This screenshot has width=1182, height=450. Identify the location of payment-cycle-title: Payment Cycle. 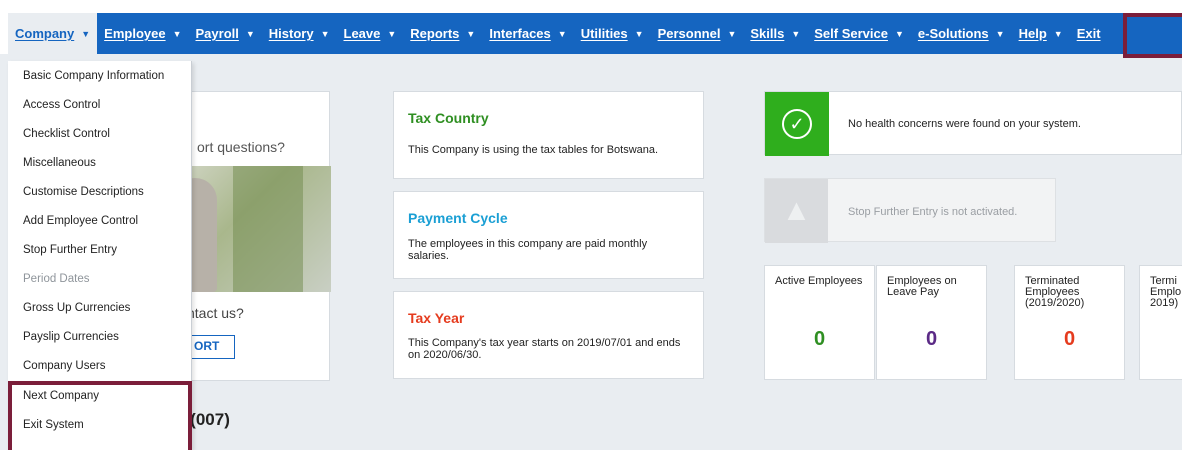
(458, 218).